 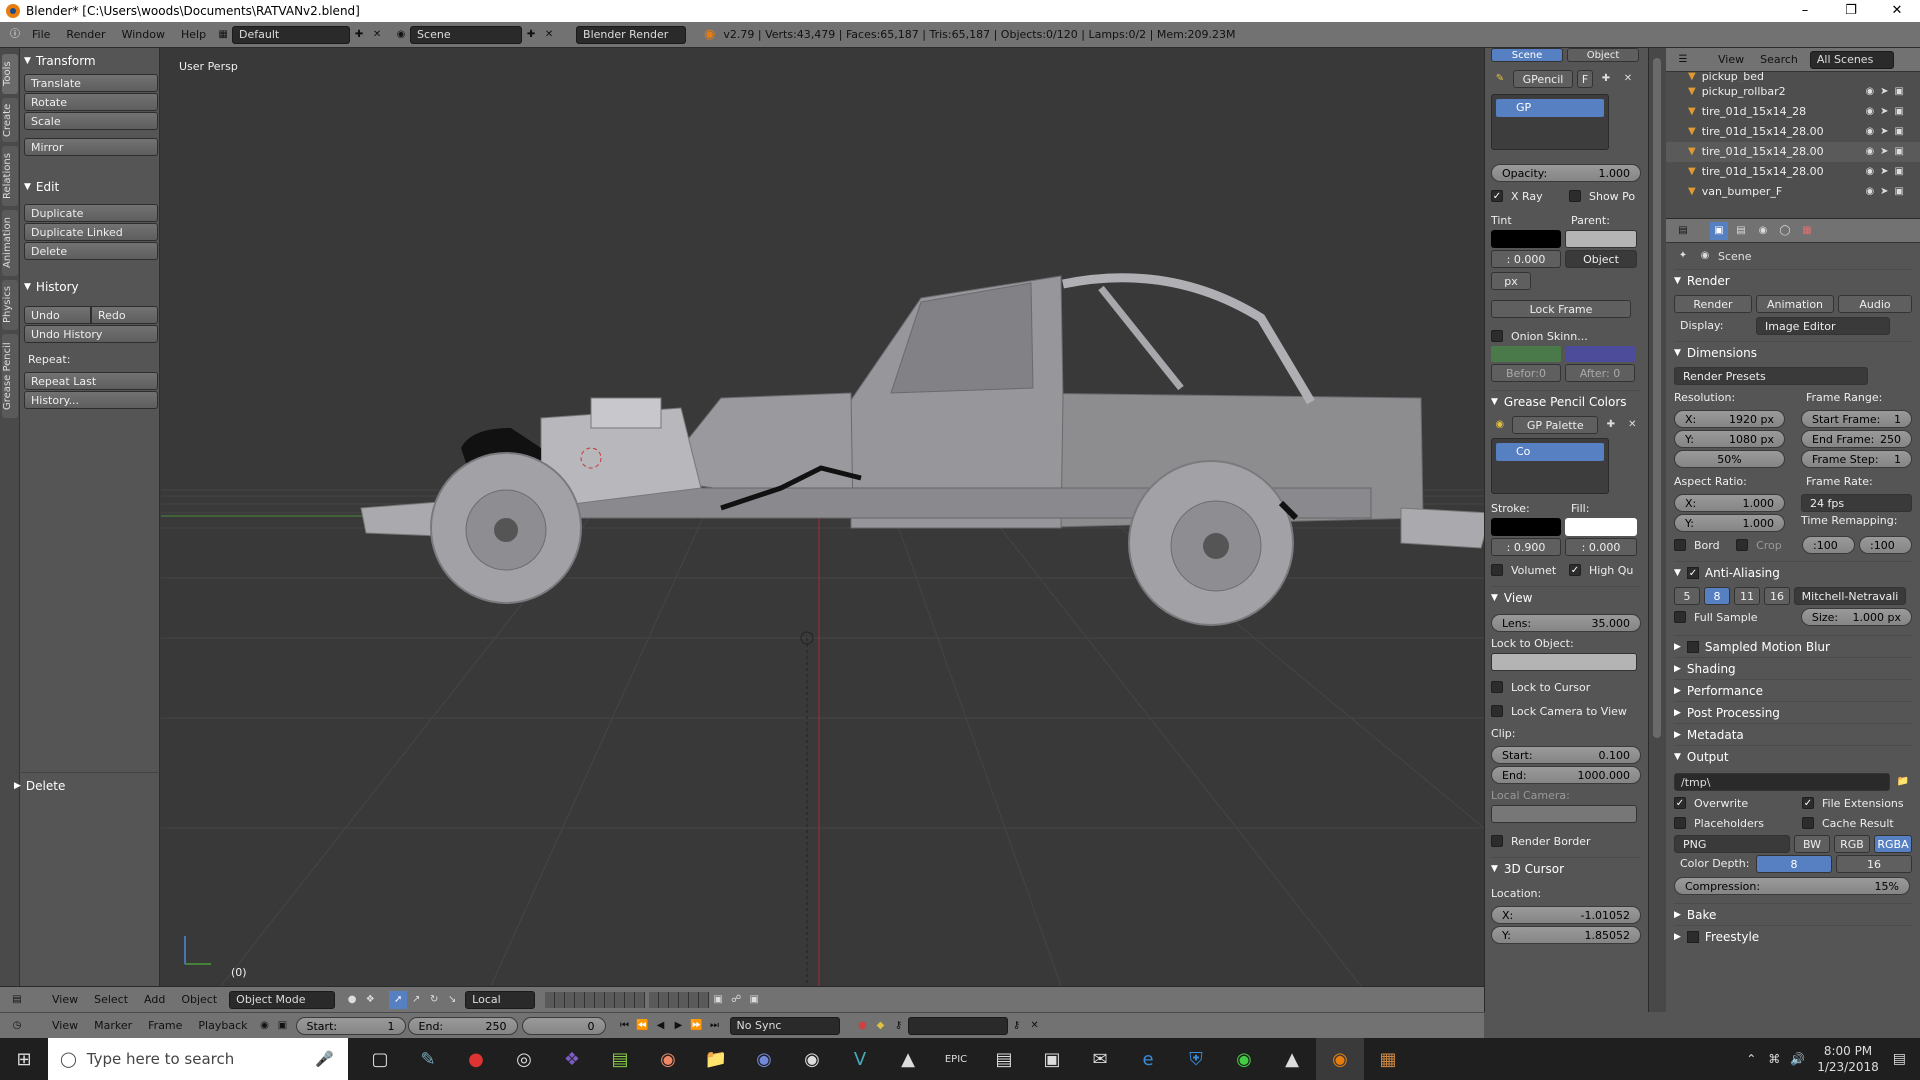 What do you see at coordinates (1794, 864) in the screenshot?
I see `color-depth-8: 8` at bounding box center [1794, 864].